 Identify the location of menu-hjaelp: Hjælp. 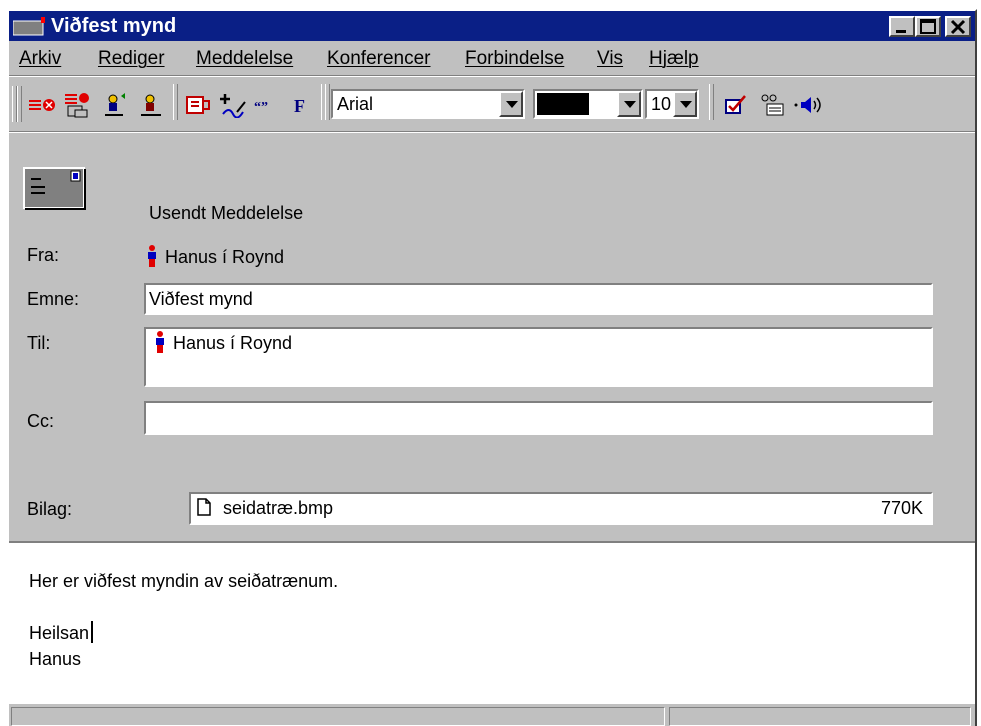
(674, 59).